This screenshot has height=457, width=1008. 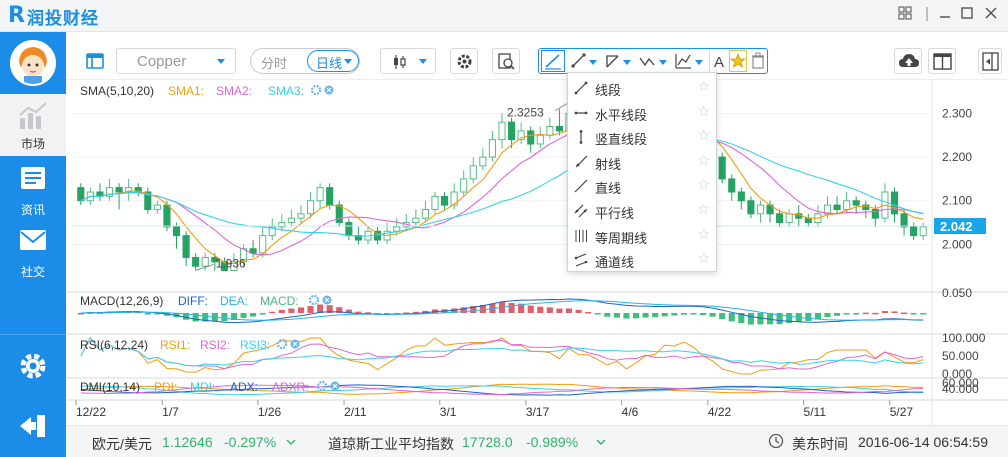 What do you see at coordinates (122, 444) in the screenshot?
I see `fx-name: 欧元/美元` at bounding box center [122, 444].